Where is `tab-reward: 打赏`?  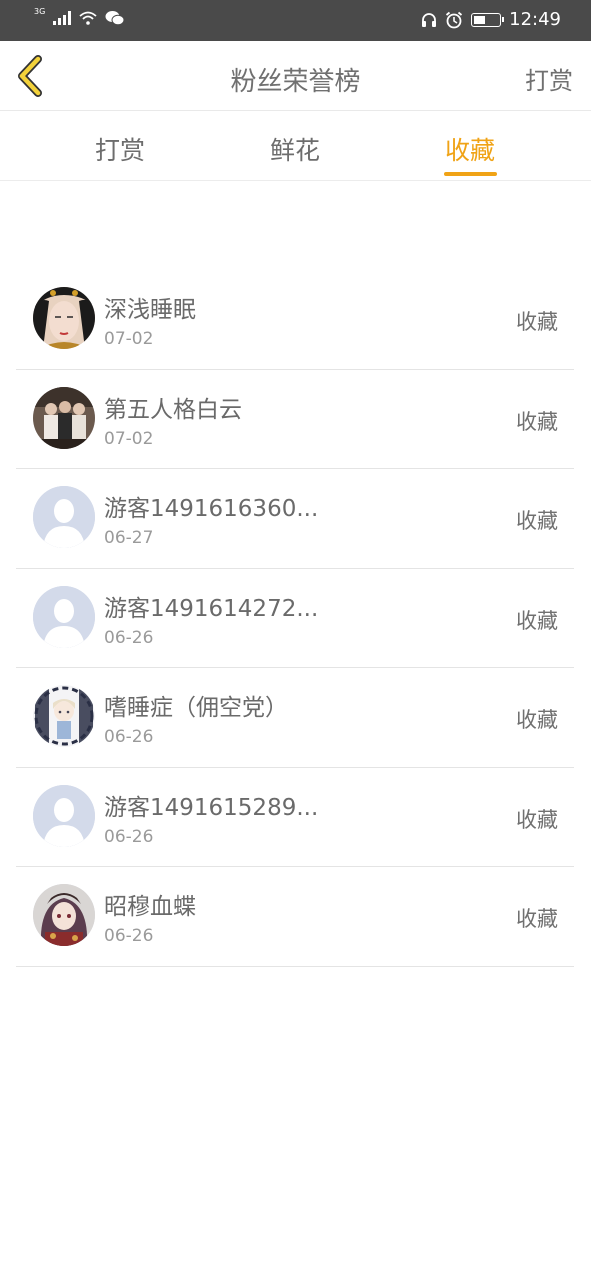 tab-reward: 打赏 is located at coordinates (120, 149).